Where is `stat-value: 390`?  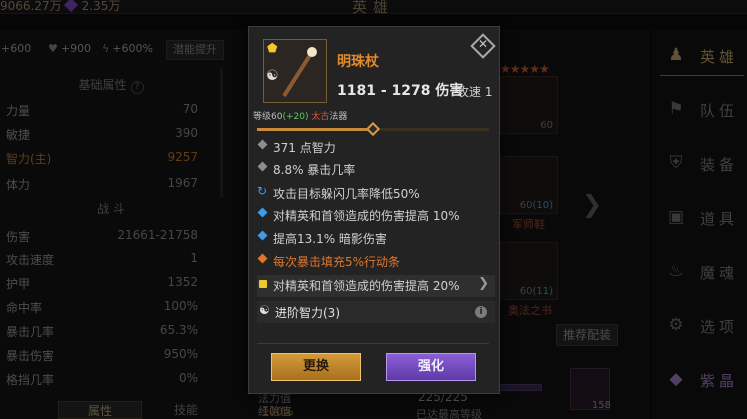 stat-value: 390 is located at coordinates (186, 133).